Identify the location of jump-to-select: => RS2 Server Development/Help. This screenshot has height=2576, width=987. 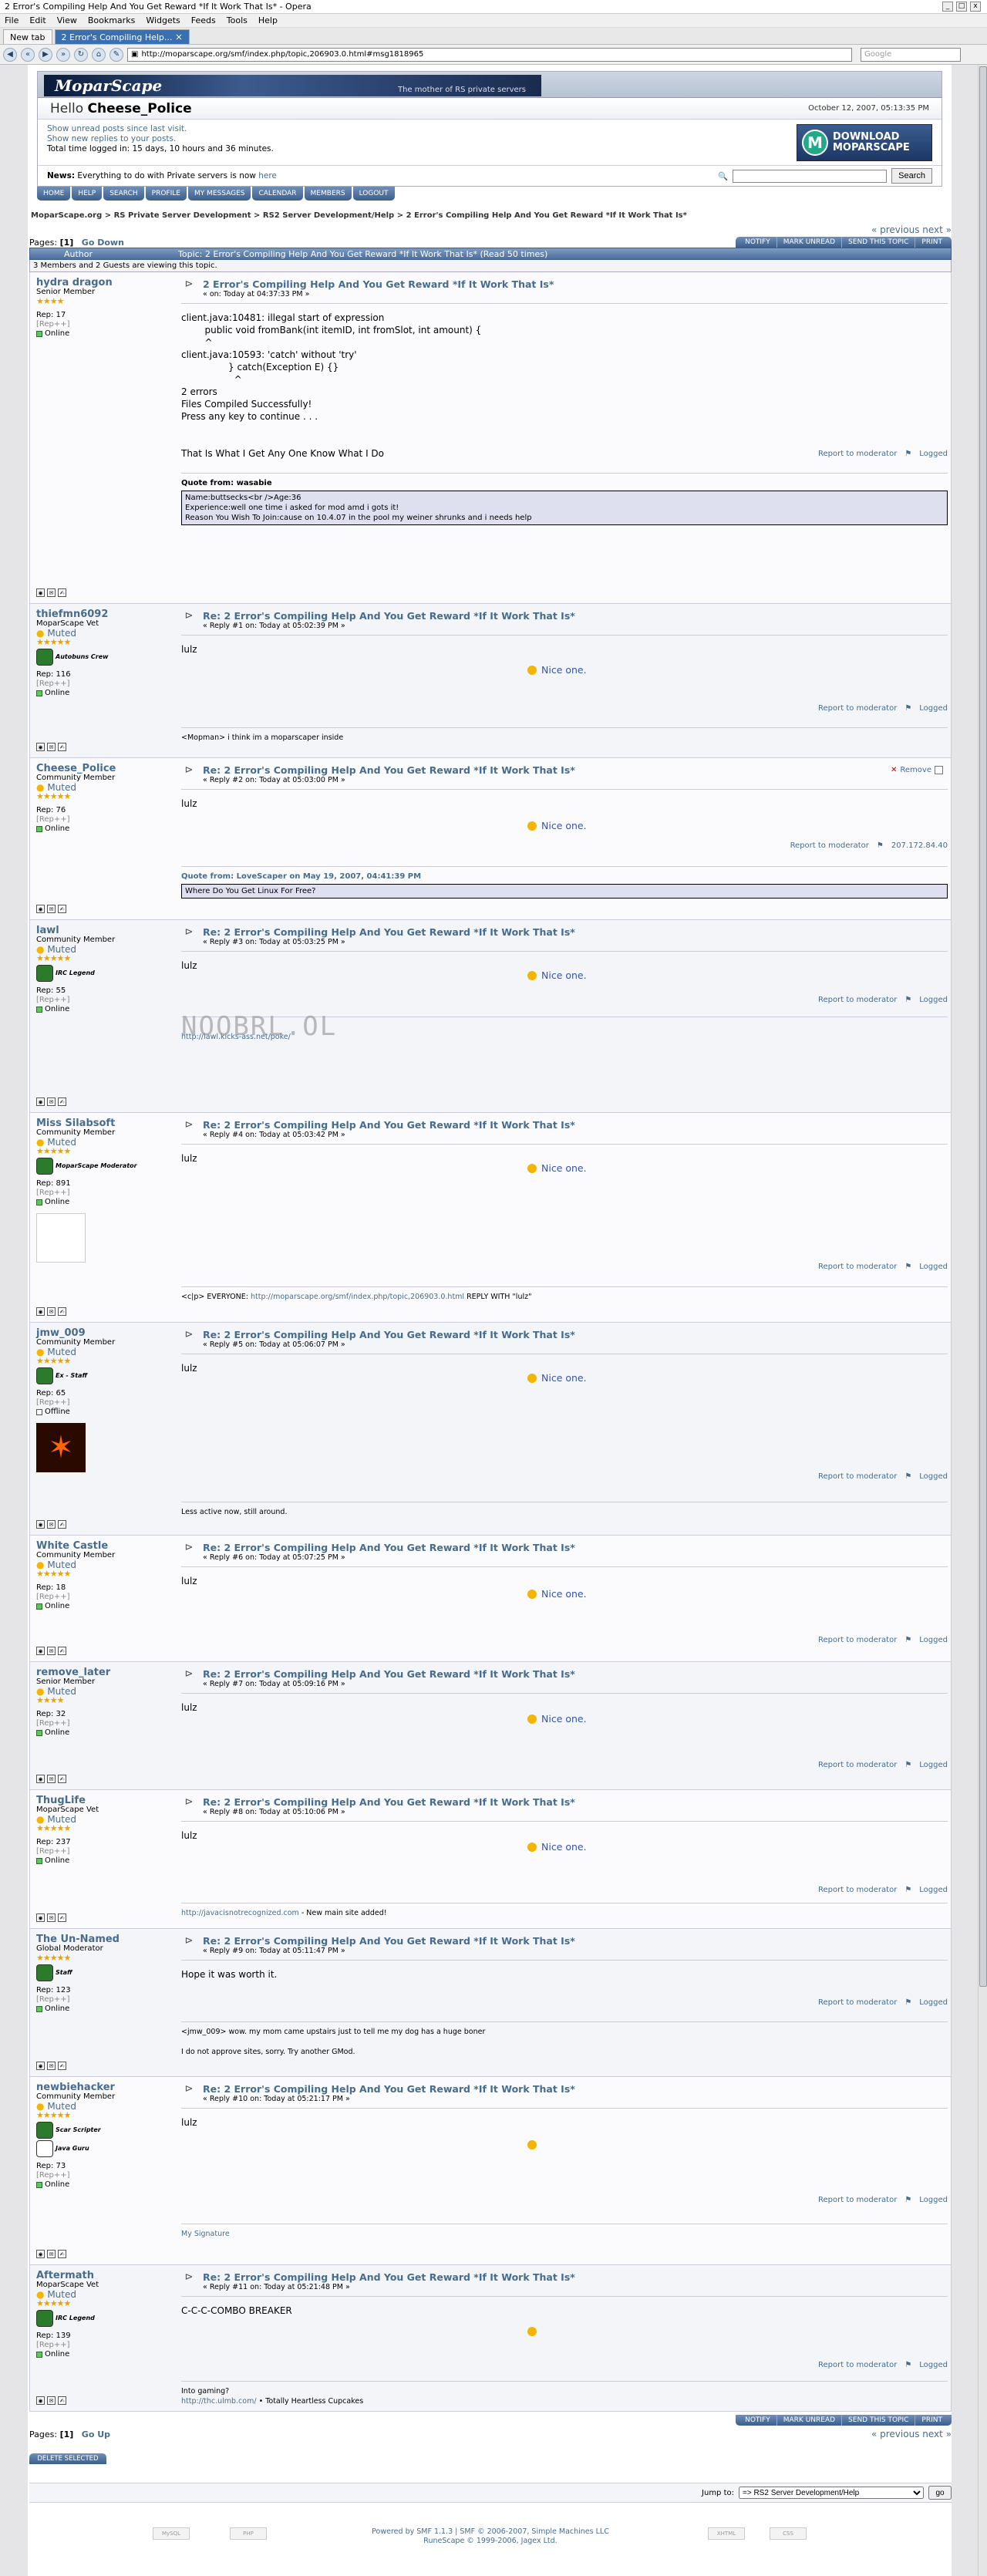
(831, 2493).